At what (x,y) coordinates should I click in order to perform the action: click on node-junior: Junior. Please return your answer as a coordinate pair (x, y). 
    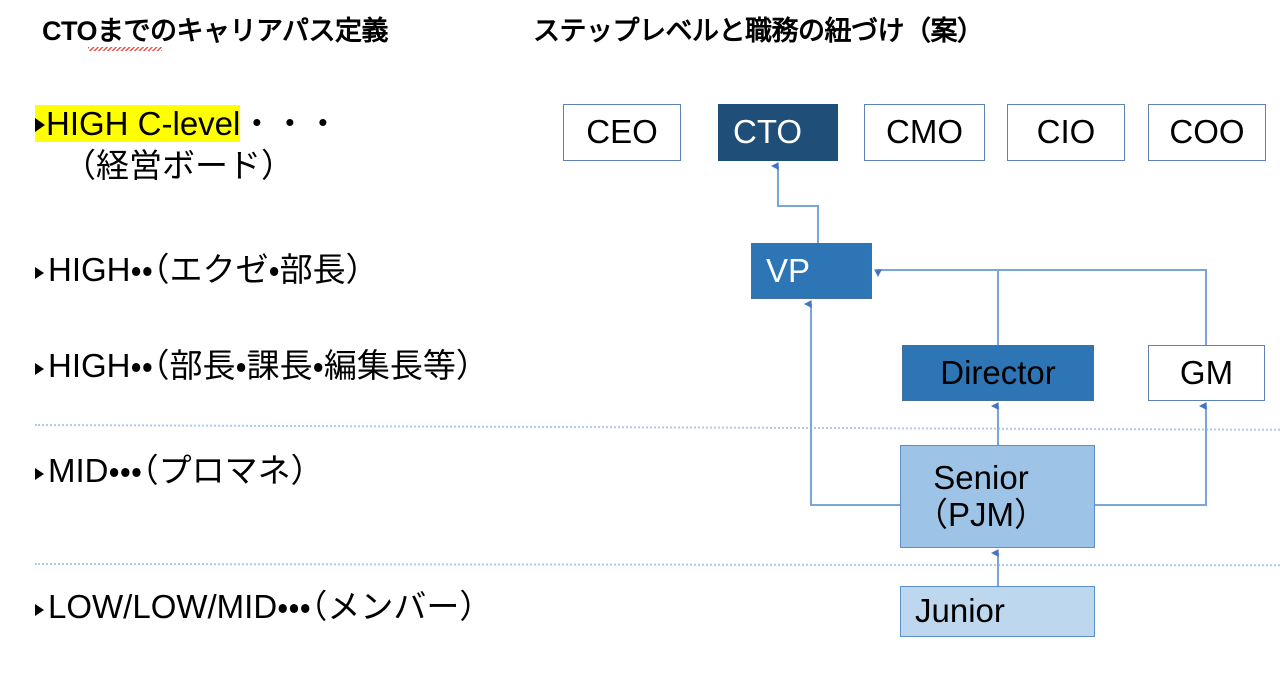
    Looking at the image, I should click on (997, 611).